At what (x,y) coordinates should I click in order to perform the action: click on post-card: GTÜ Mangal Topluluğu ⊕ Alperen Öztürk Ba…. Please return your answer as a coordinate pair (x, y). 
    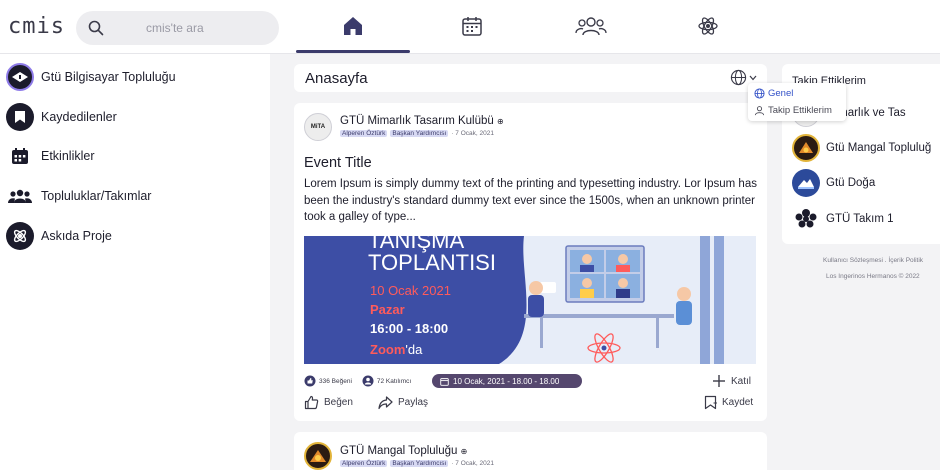
    Looking at the image, I should click on (530, 451).